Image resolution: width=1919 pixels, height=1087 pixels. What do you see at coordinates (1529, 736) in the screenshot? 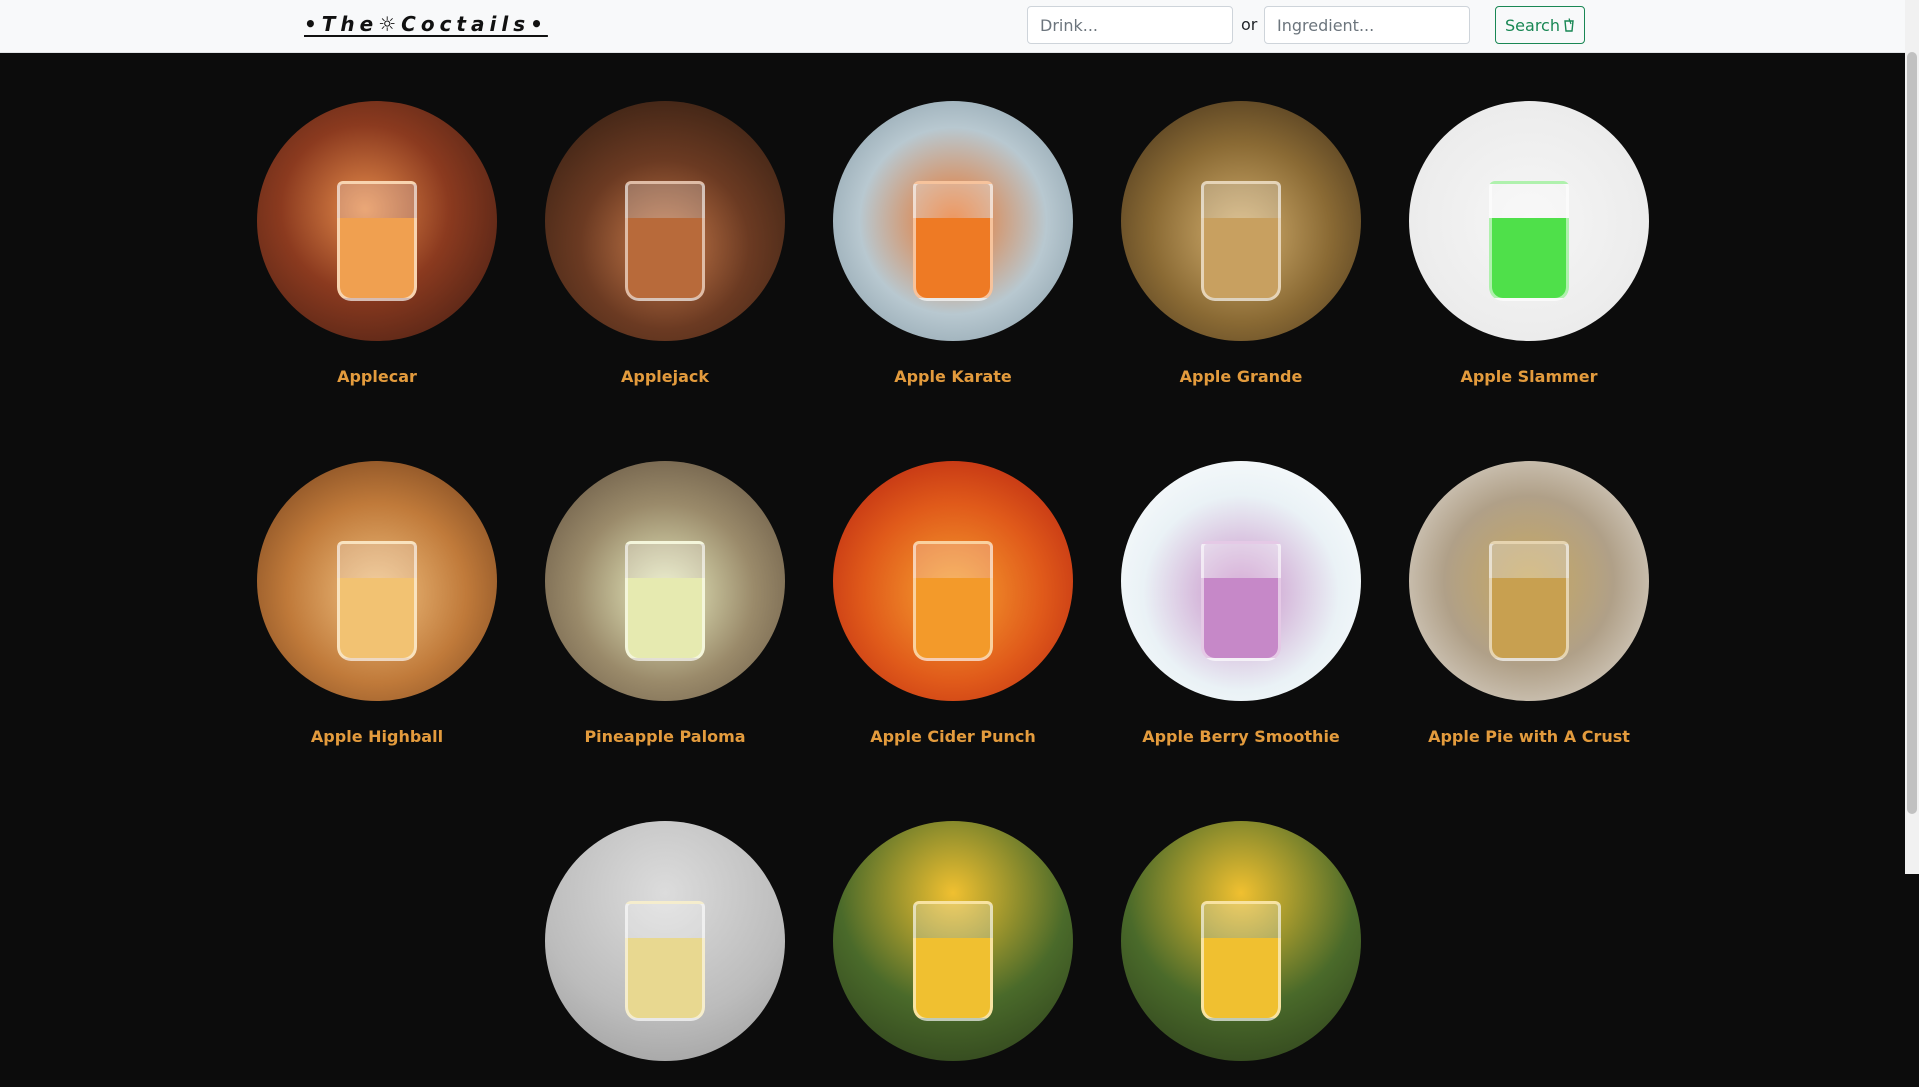
I see `drink-name: Apple Pie with A Crust` at bounding box center [1529, 736].